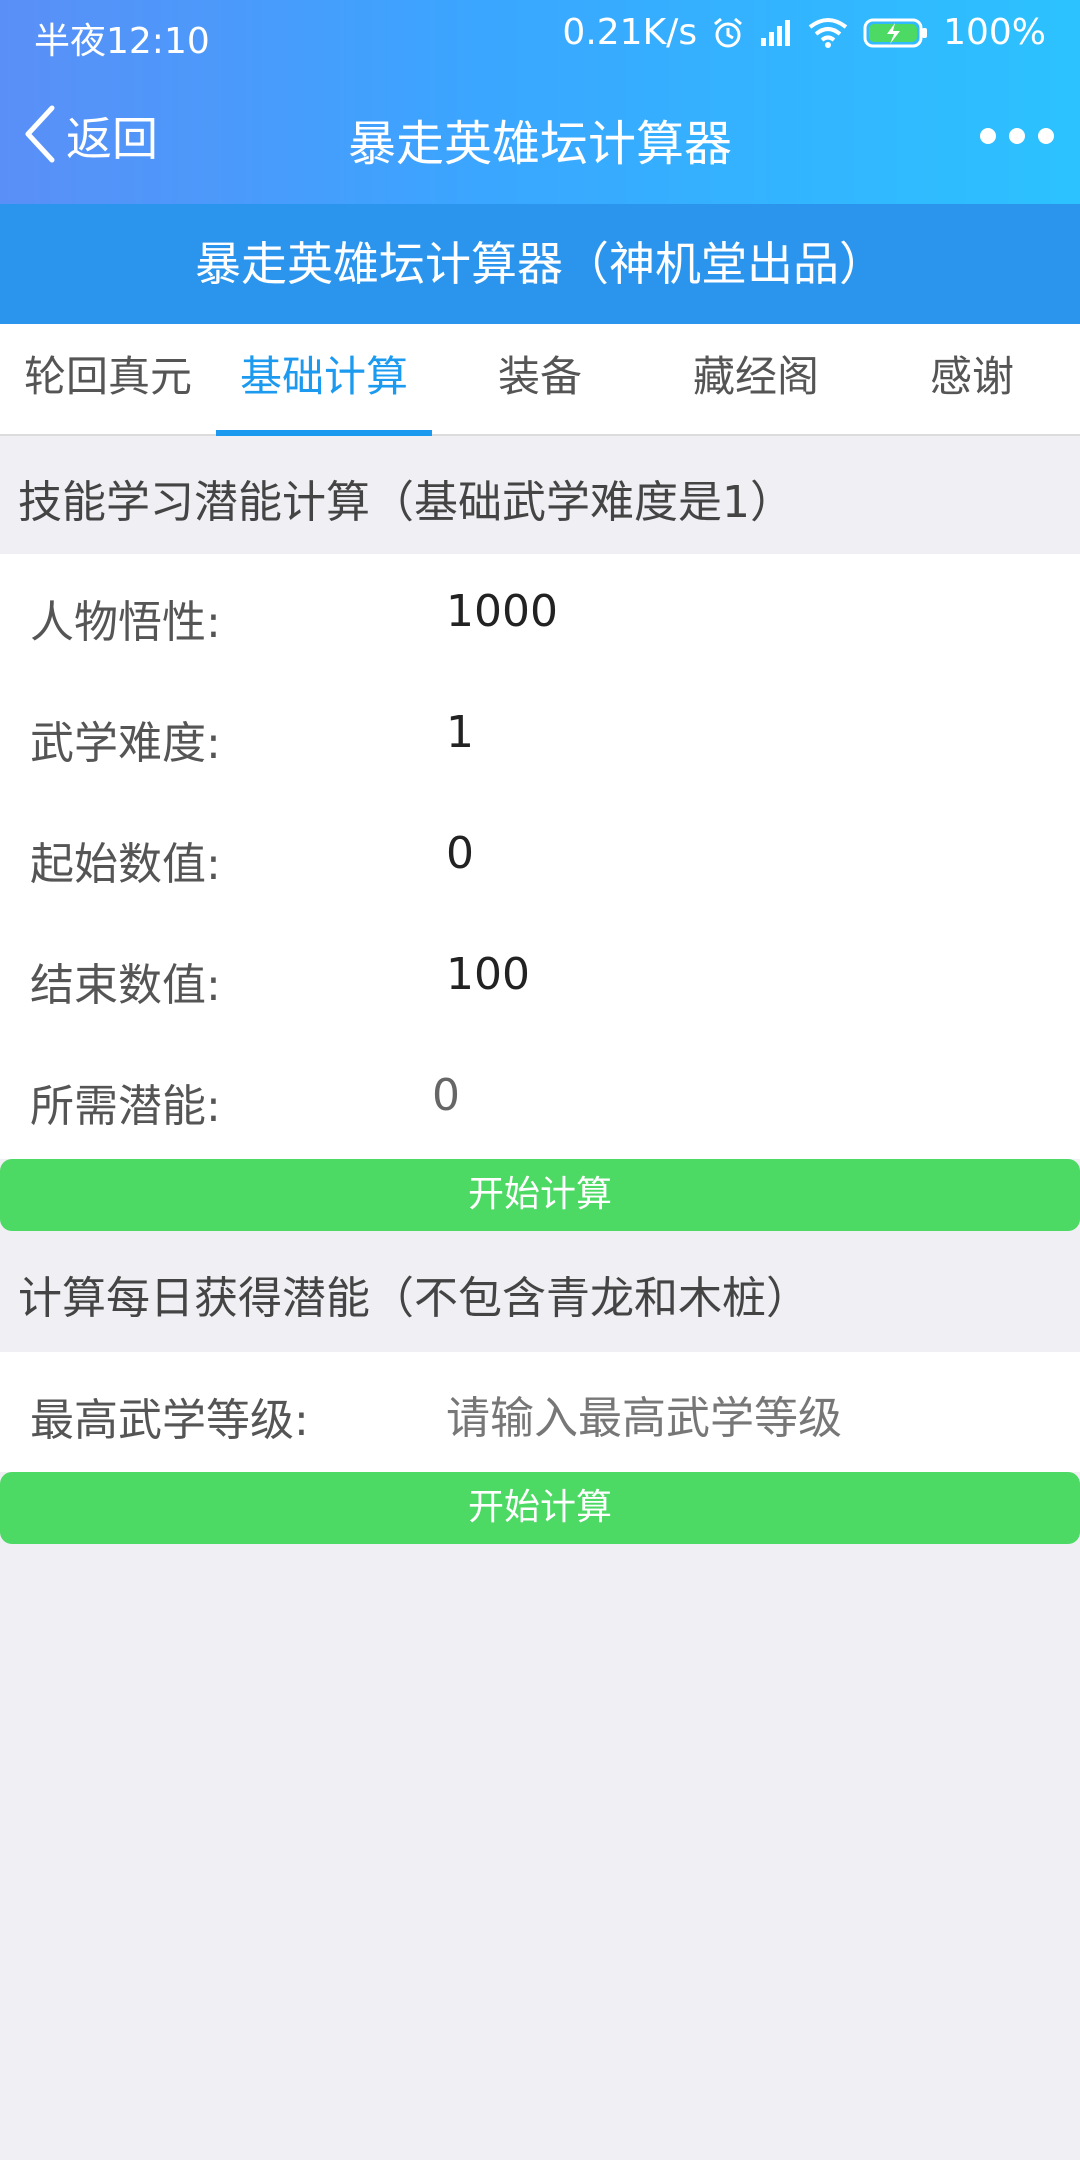 This screenshot has height=2160, width=1080. Describe the element at coordinates (804, 32) in the screenshot. I see `status-icons: 0.21K/s 100%` at that location.